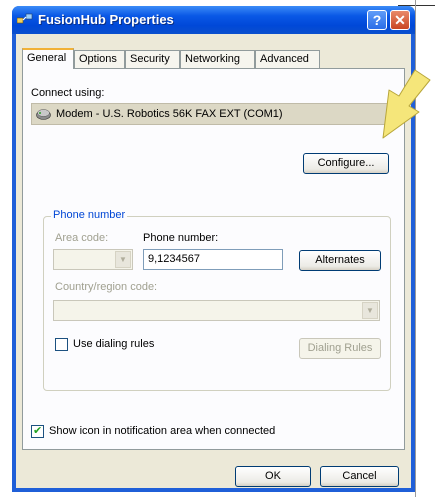  Describe the element at coordinates (68, 93) in the screenshot. I see `connect-using-label: Connect using:` at that location.